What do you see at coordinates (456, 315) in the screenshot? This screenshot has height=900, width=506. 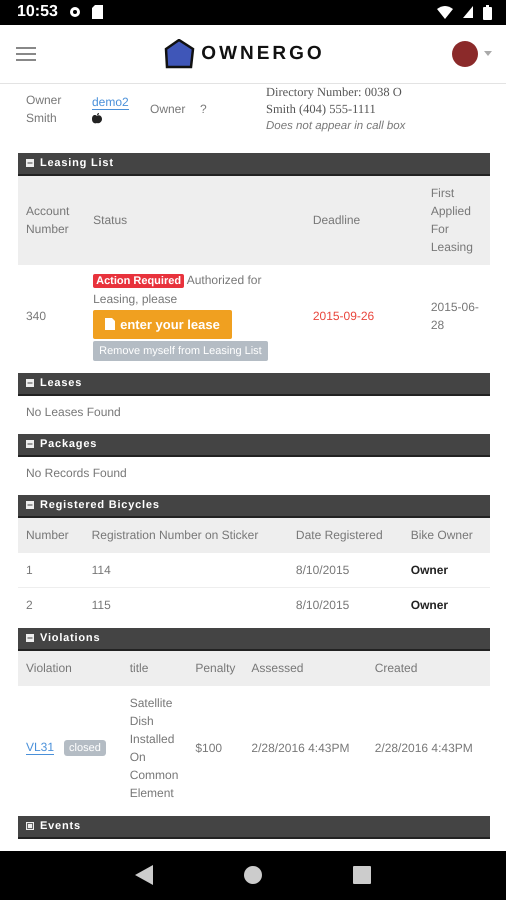 I see `table-cell: 2015-06-28` at bounding box center [456, 315].